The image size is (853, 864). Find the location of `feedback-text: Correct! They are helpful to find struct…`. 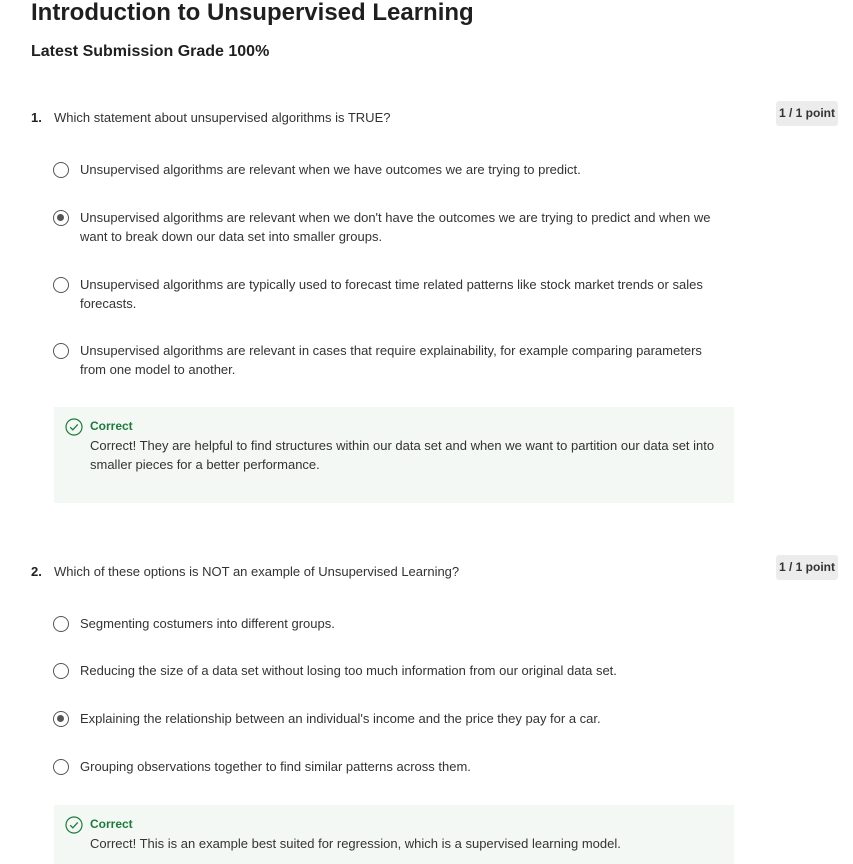

feedback-text: Correct! They are helpful to find struct… is located at coordinates (402, 455).